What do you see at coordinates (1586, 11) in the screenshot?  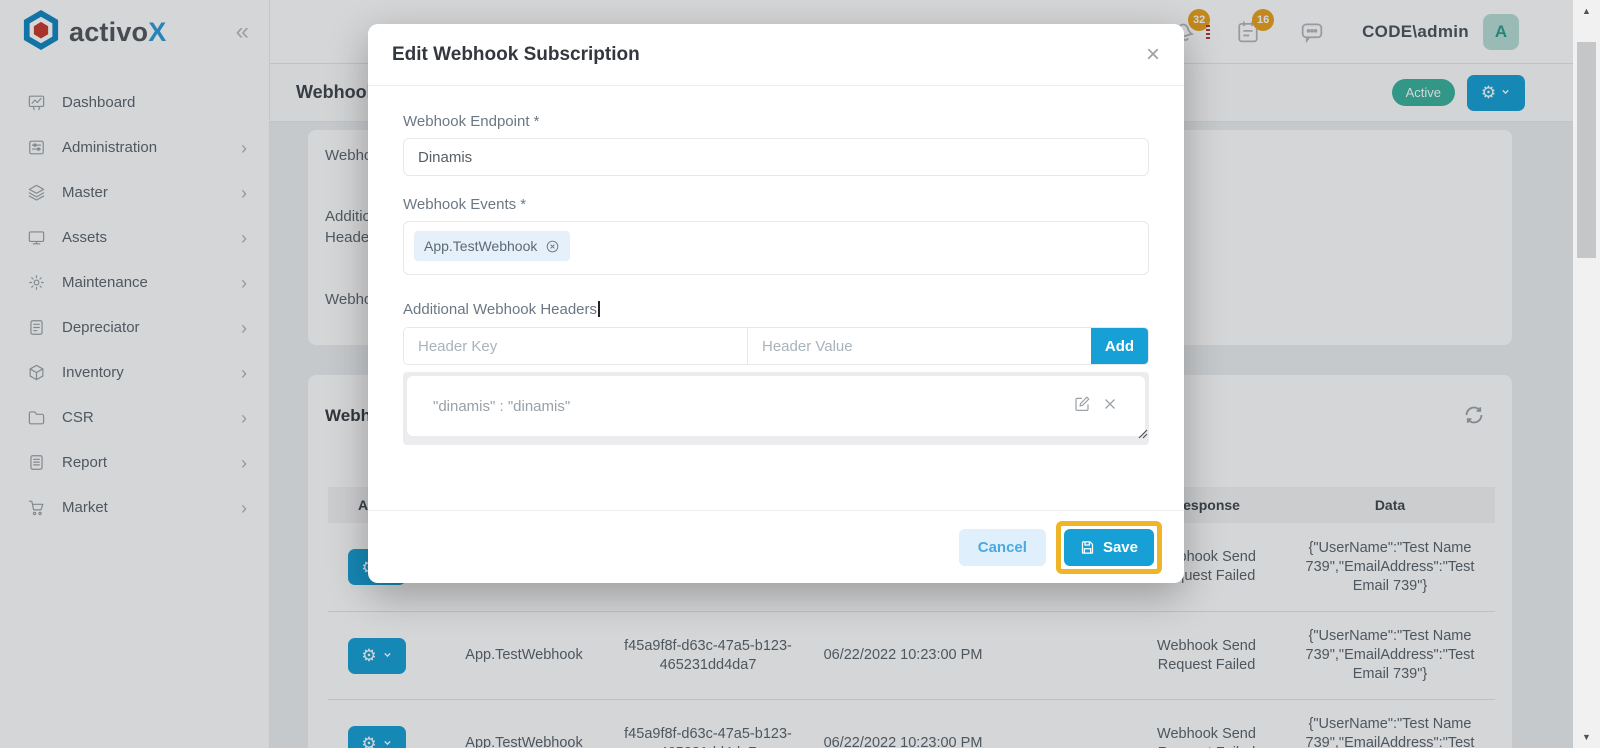 I see `scroll-up-arrow-icon: ▲` at bounding box center [1586, 11].